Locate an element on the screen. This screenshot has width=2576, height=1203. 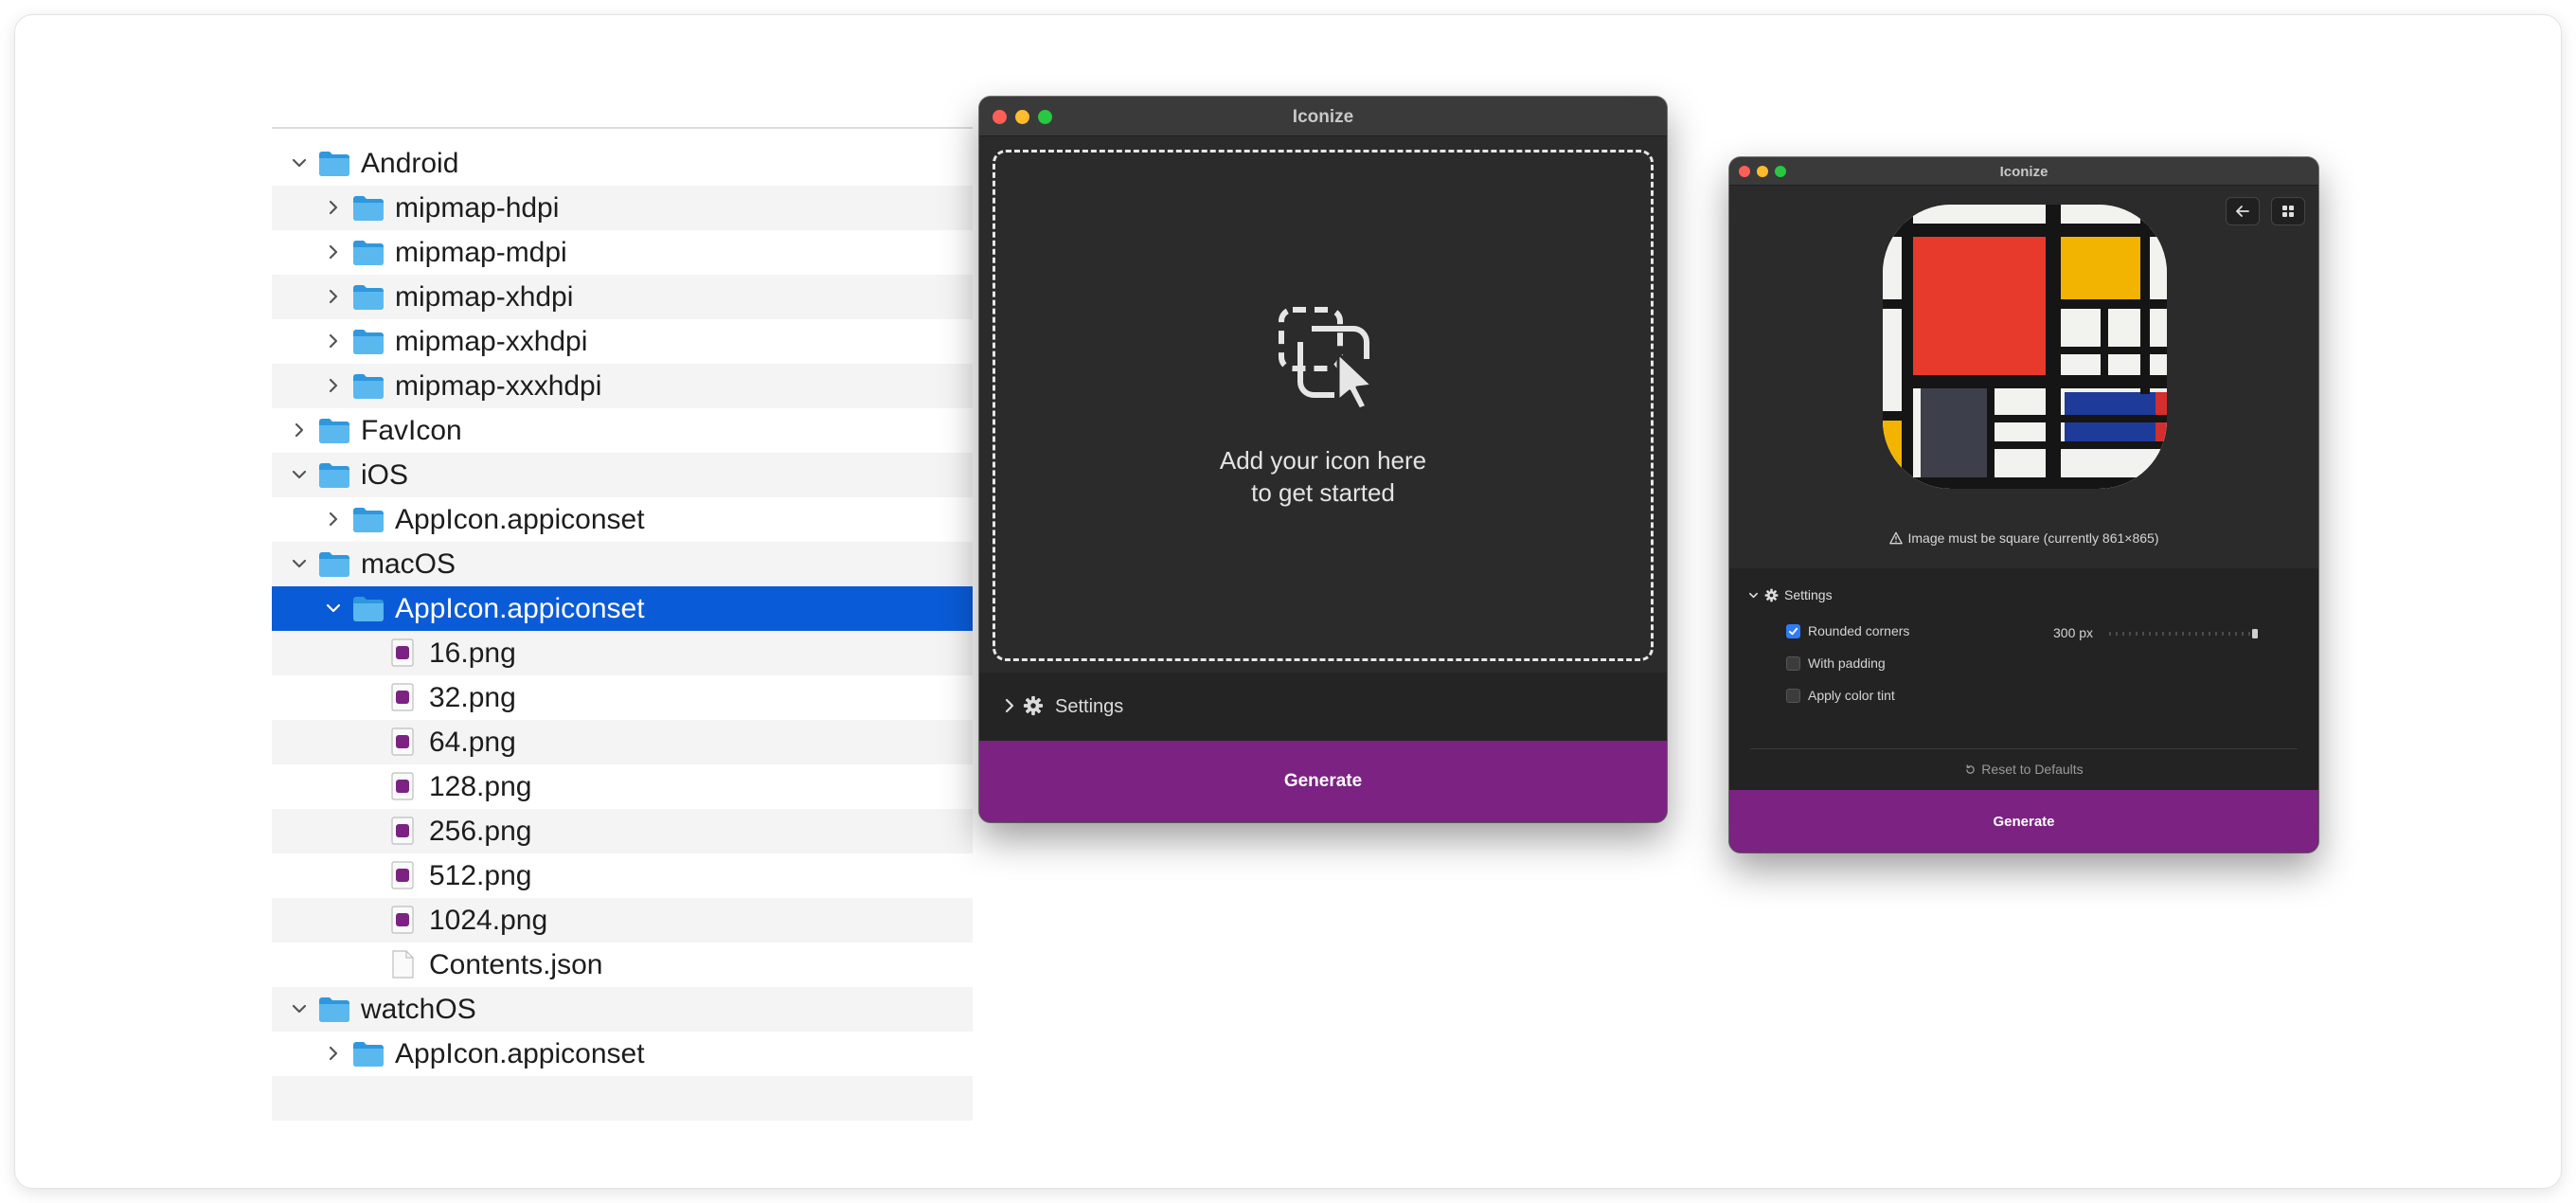
icon-drop-zone: Add your icon here to get started is located at coordinates (1323, 406).